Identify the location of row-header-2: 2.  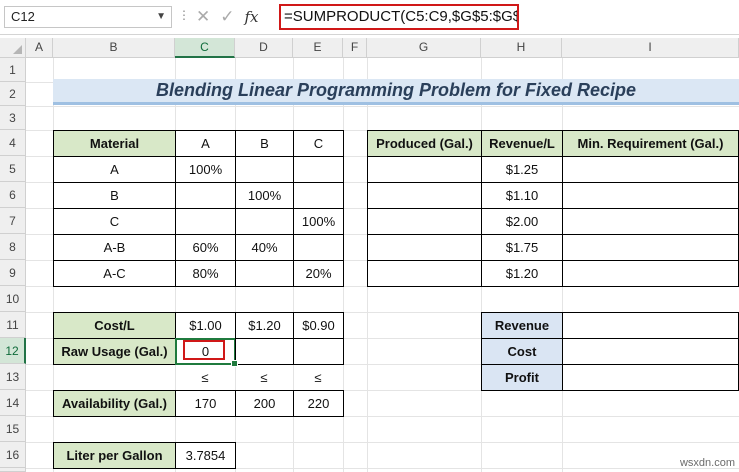
(13, 94).